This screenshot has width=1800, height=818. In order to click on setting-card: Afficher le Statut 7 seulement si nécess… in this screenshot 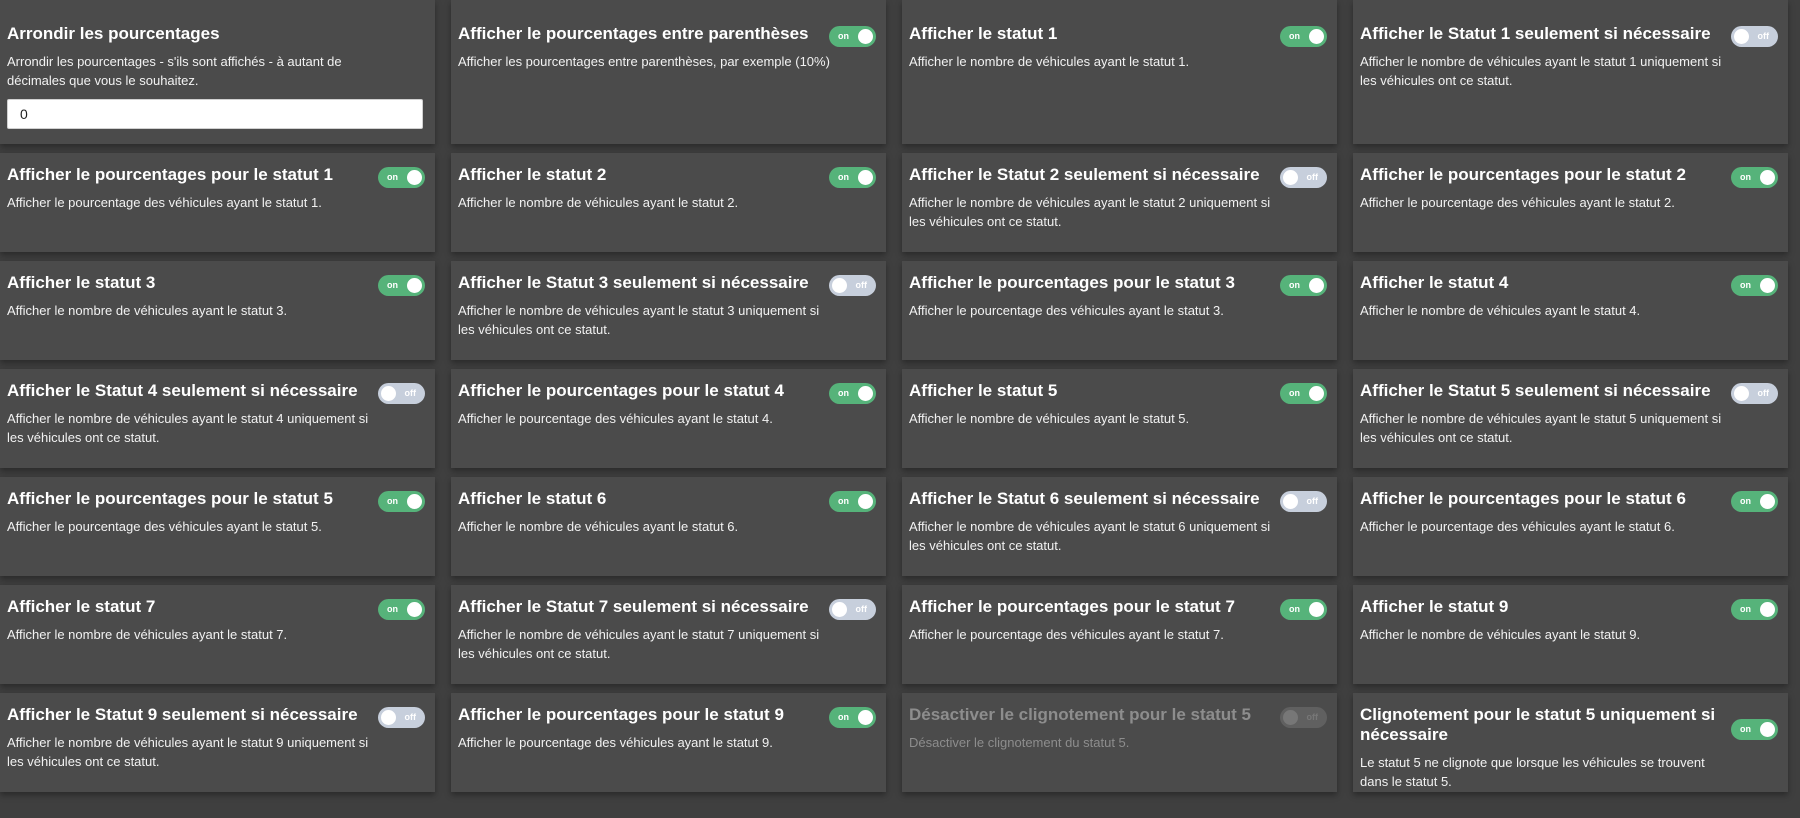, I will do `click(668, 634)`.